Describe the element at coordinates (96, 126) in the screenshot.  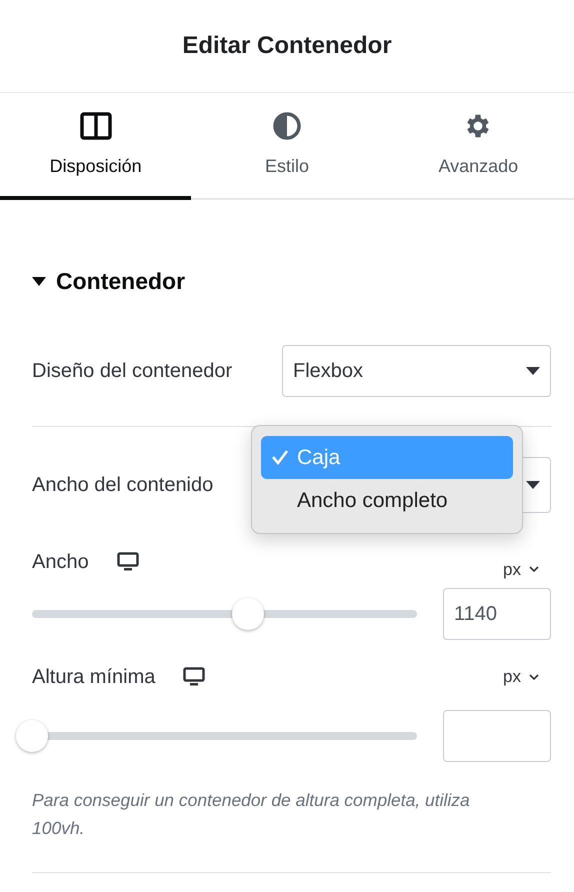
I see `columns-icon` at that location.